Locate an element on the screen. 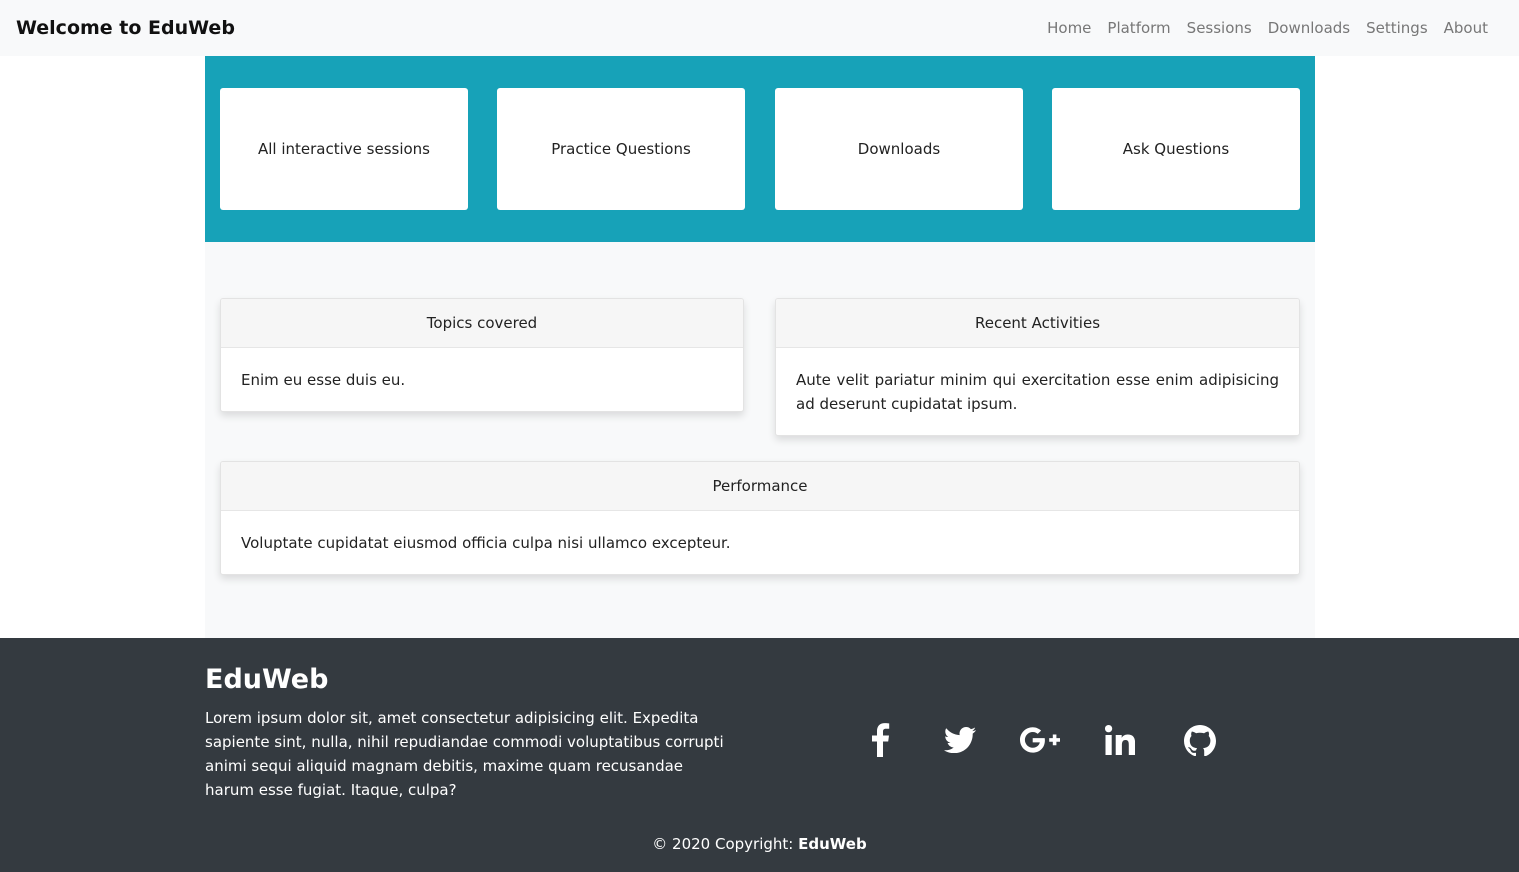 The image size is (1519, 872). tile-downloads: Downloads is located at coordinates (899, 149).